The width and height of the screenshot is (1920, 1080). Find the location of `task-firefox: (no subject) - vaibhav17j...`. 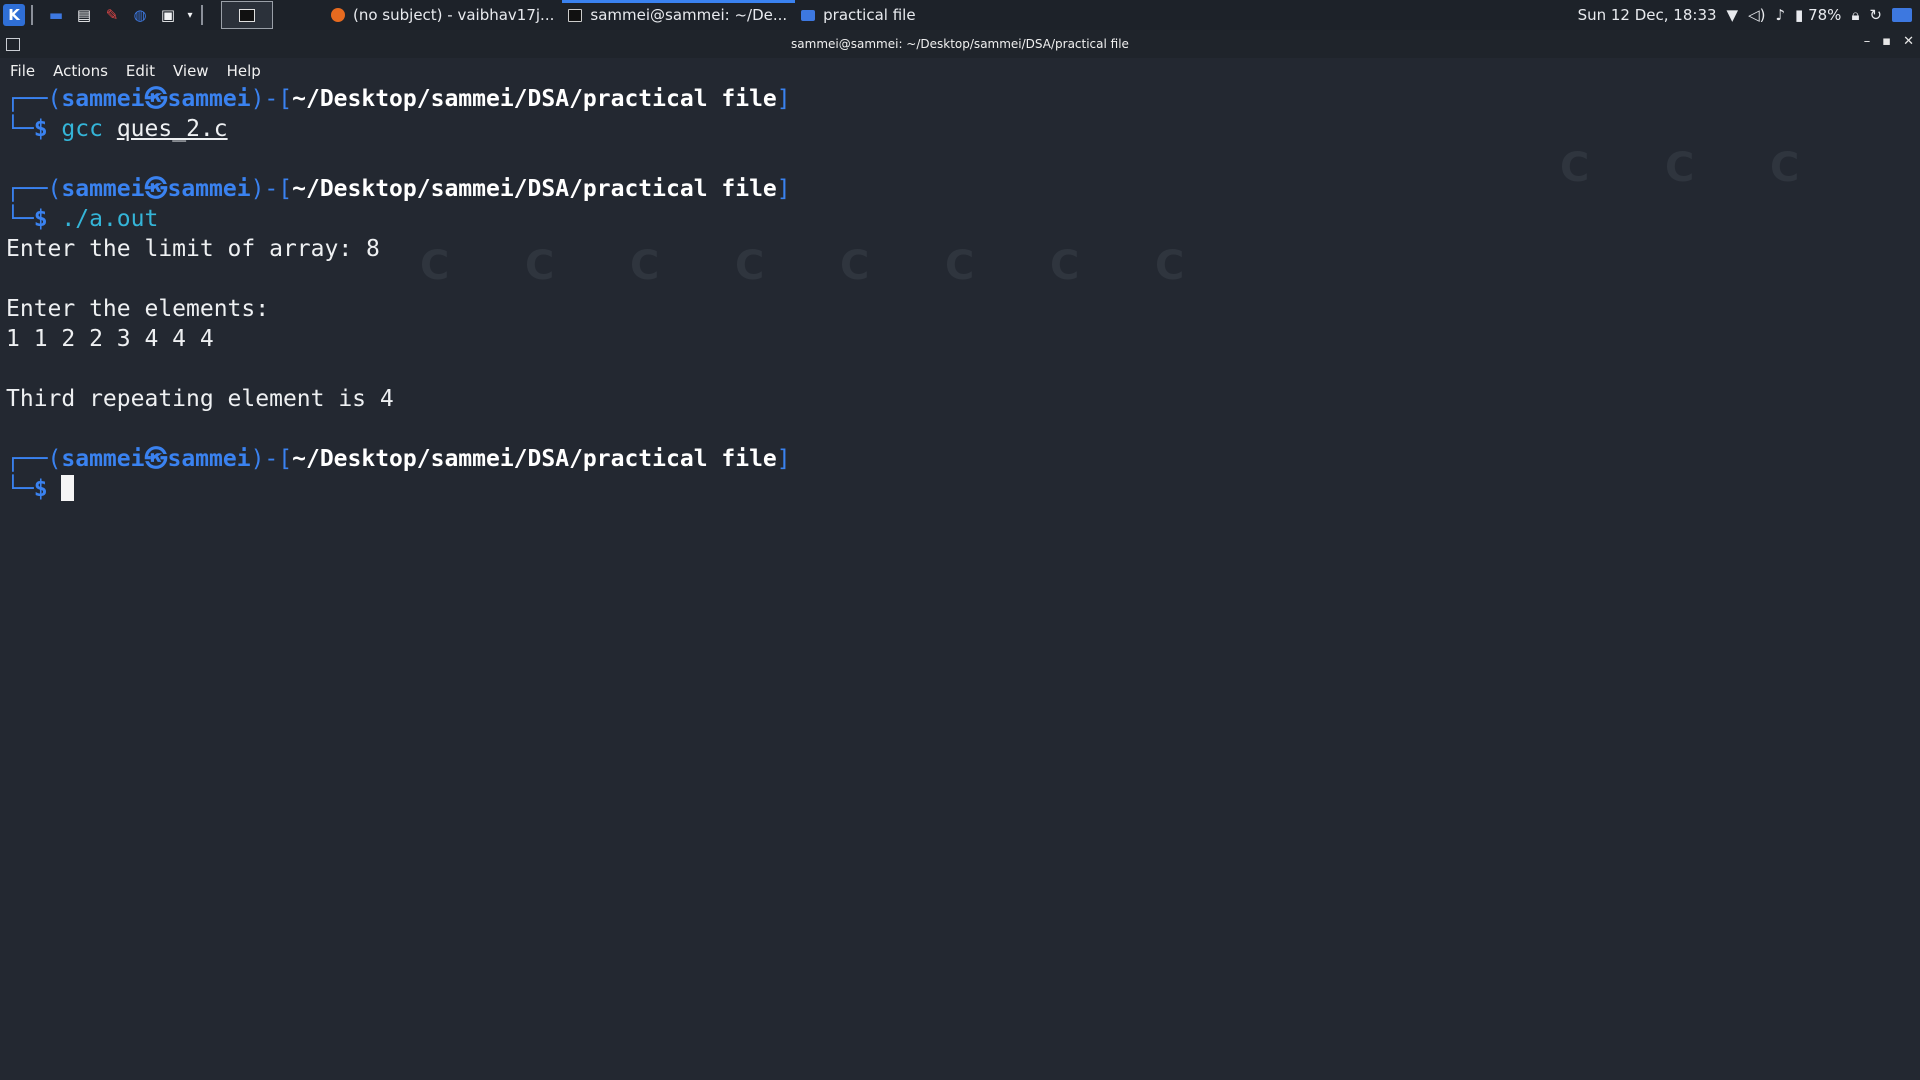

task-firefox: (no subject) - vaibhav17j... is located at coordinates (443, 15).